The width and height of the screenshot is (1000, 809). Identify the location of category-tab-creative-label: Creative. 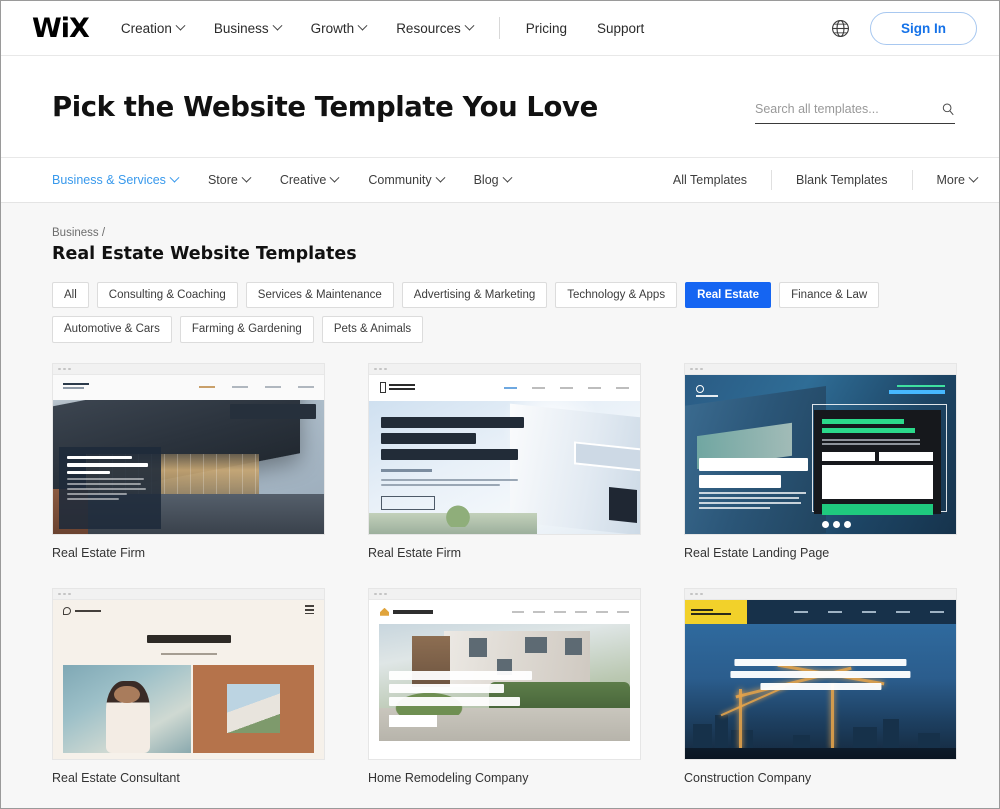
(303, 180).